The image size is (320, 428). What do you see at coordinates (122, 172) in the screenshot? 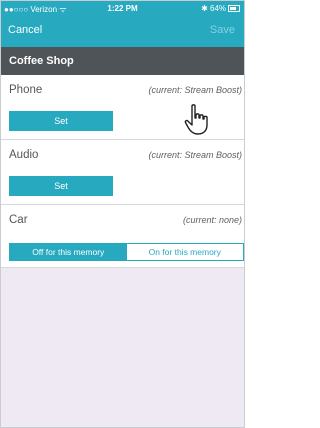
I see `audio-row: Audio (current: Stream Boost) Set` at bounding box center [122, 172].